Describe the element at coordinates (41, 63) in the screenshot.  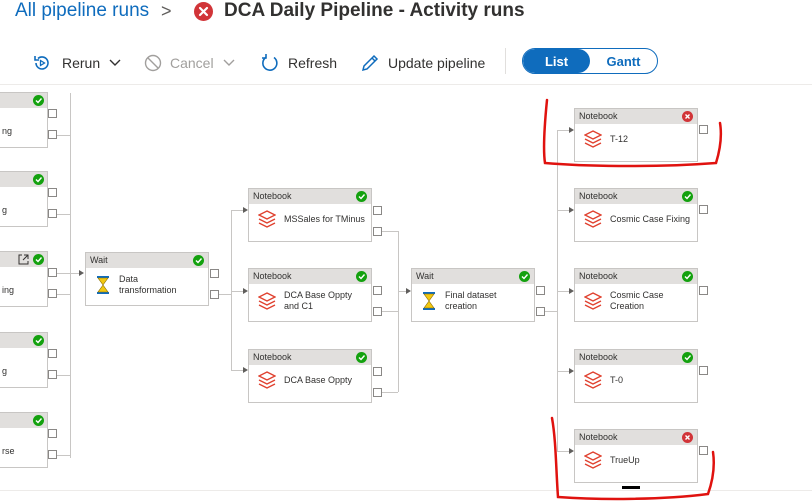
I see `rerun-icon` at that location.